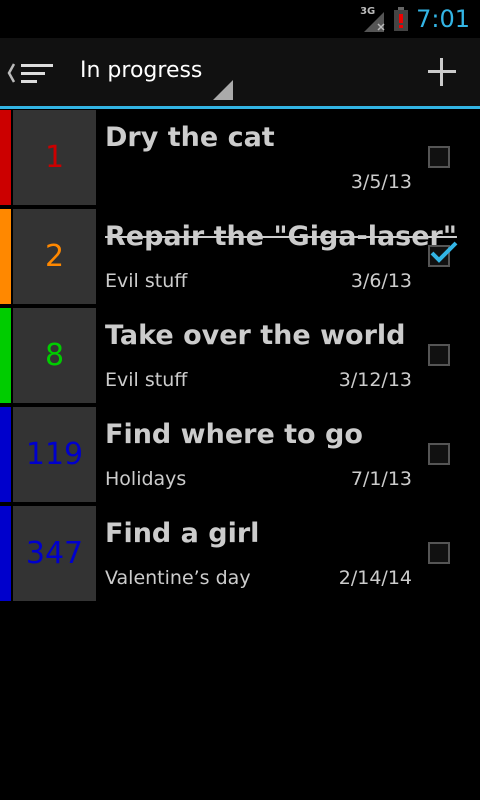  I want to click on action-bar-divider, so click(240, 107).